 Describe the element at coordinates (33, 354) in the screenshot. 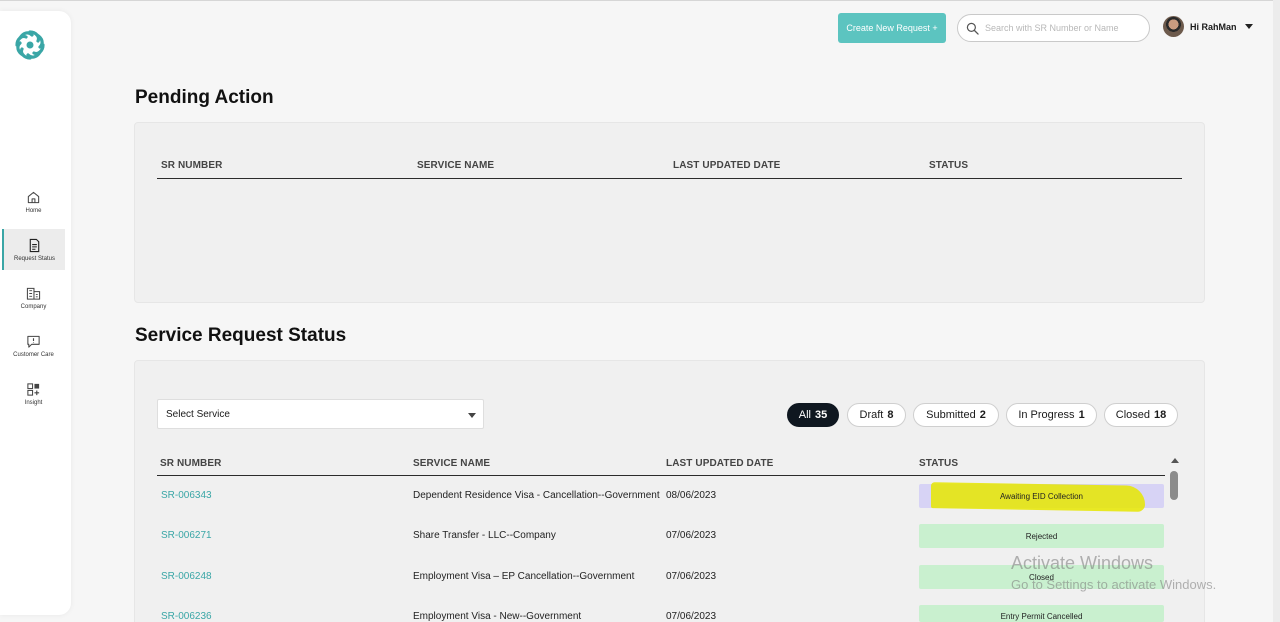

I see `sidebar-item-label: Customer Care` at that location.